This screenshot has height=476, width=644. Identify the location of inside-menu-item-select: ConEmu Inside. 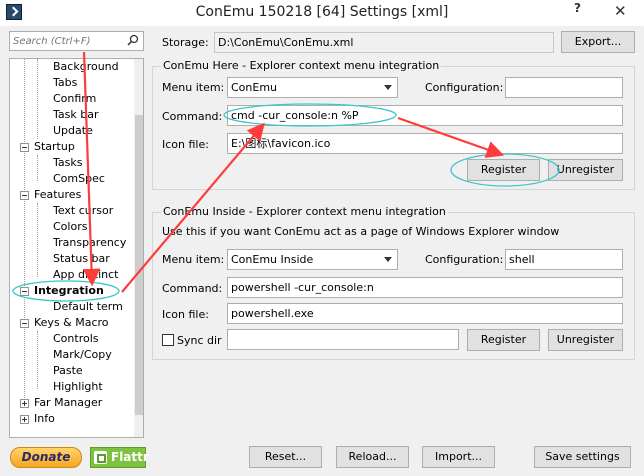
(312, 259).